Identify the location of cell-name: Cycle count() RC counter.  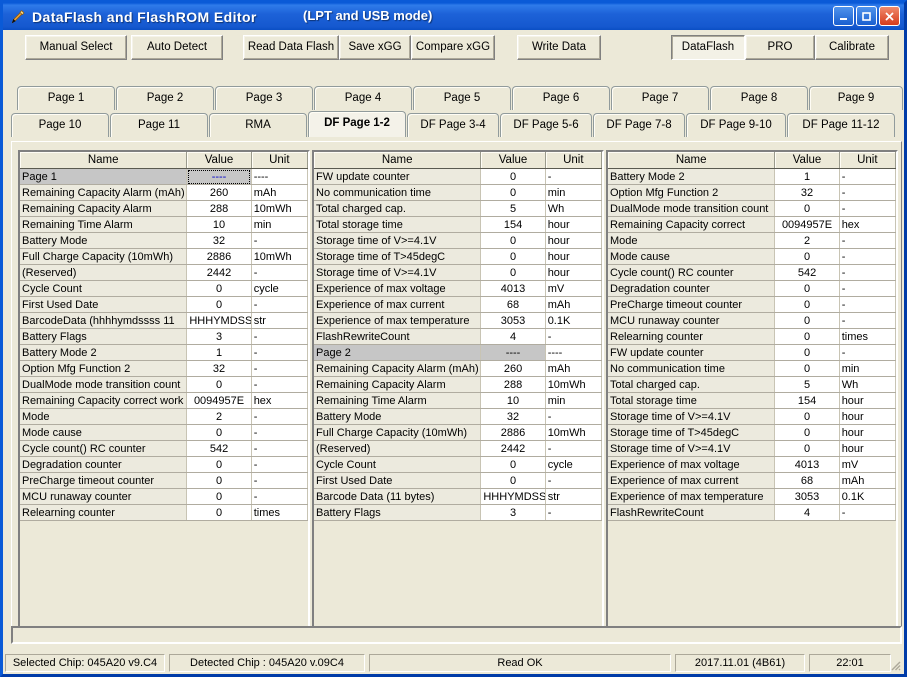
(104, 448).